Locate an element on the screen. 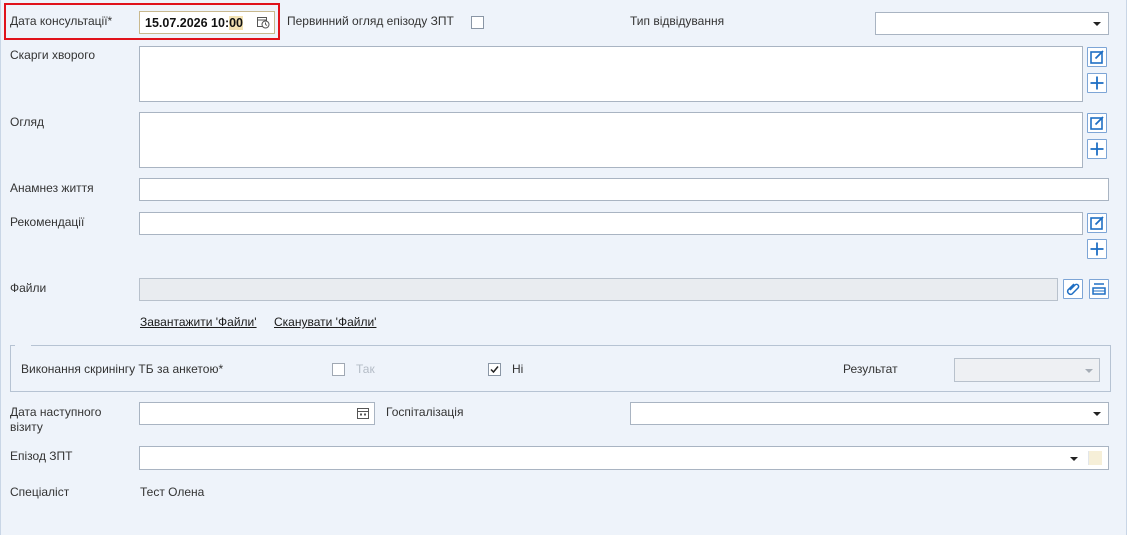 Image resolution: width=1127 pixels, height=535 pixels. complaints-edit-button is located at coordinates (1097, 57).